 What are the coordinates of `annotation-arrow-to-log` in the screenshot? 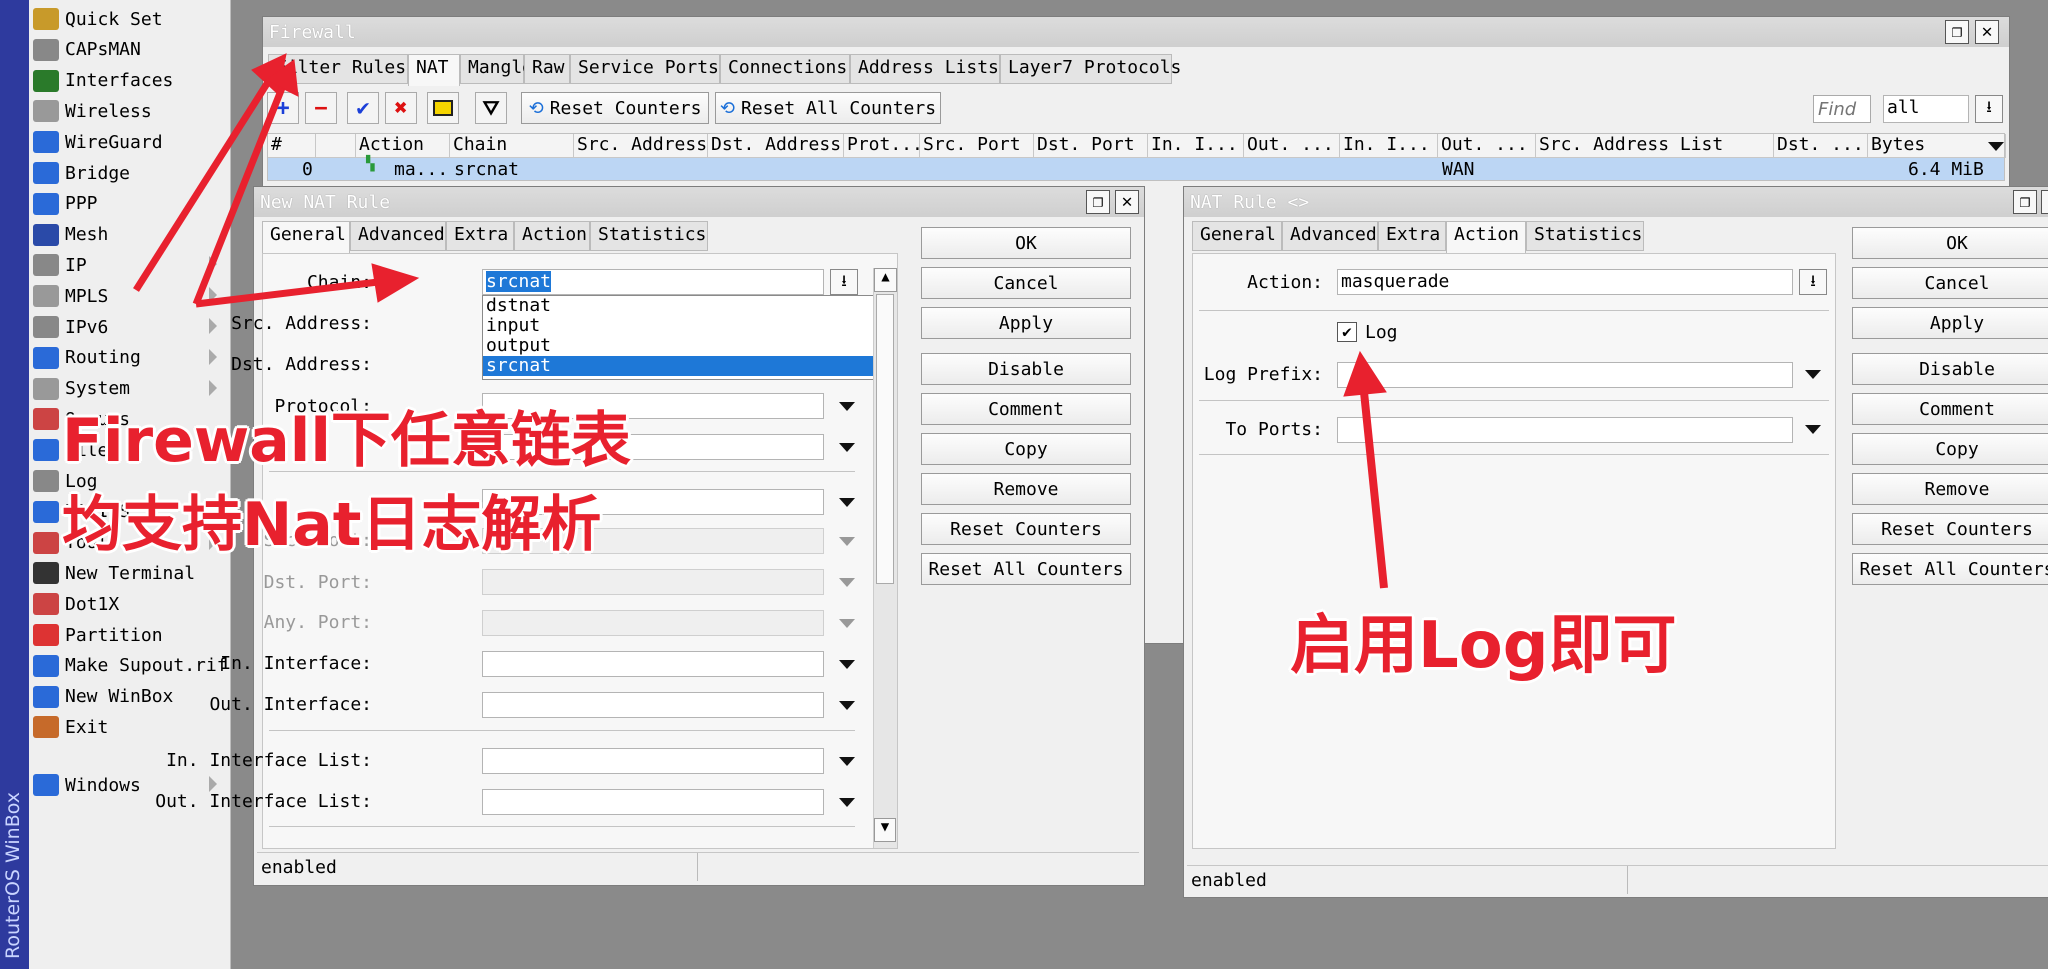 It's located at (1365, 469).